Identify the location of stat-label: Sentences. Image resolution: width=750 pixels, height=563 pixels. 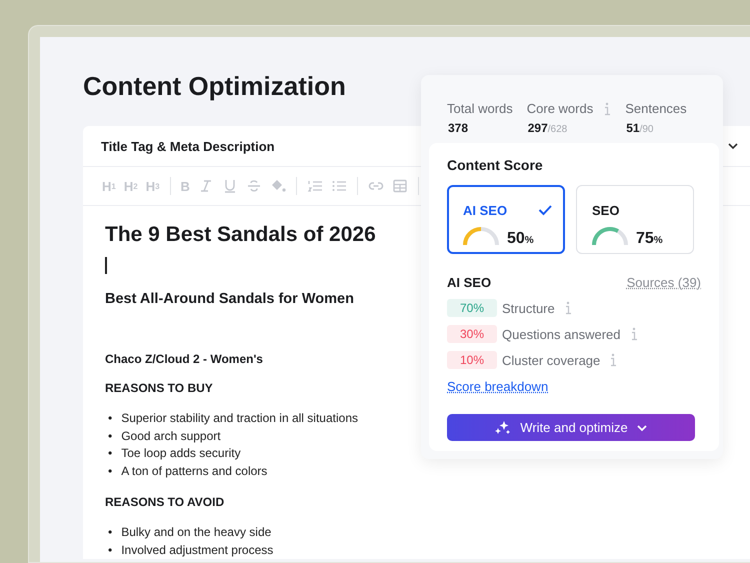
(656, 108).